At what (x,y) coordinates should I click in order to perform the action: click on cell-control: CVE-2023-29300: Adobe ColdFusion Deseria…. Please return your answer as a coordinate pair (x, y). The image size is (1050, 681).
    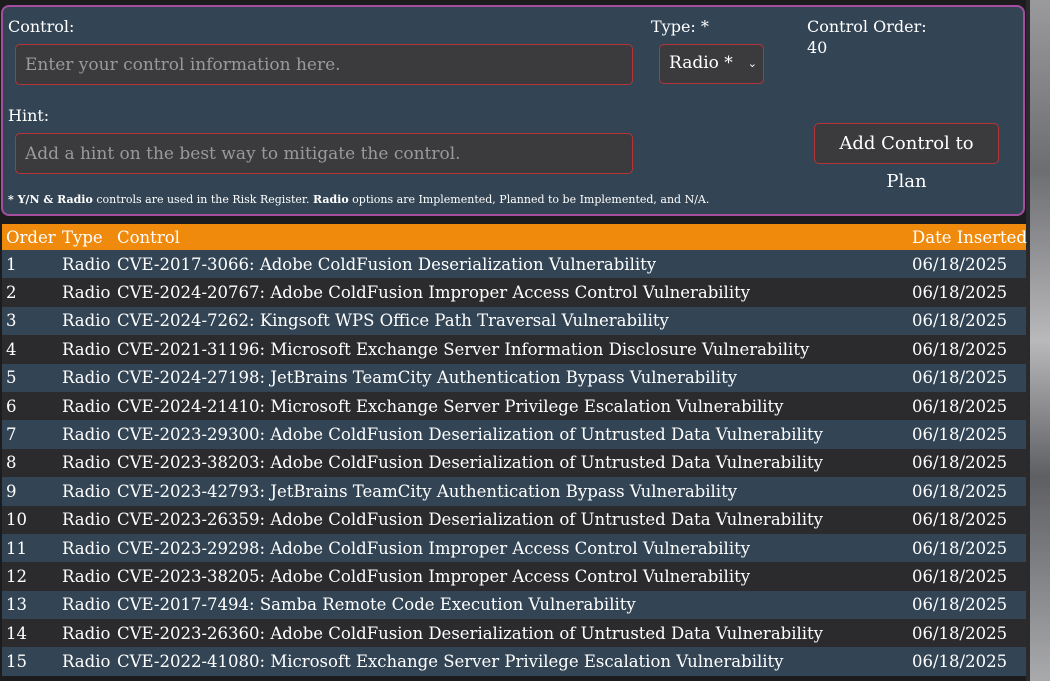
    Looking at the image, I should click on (470, 435).